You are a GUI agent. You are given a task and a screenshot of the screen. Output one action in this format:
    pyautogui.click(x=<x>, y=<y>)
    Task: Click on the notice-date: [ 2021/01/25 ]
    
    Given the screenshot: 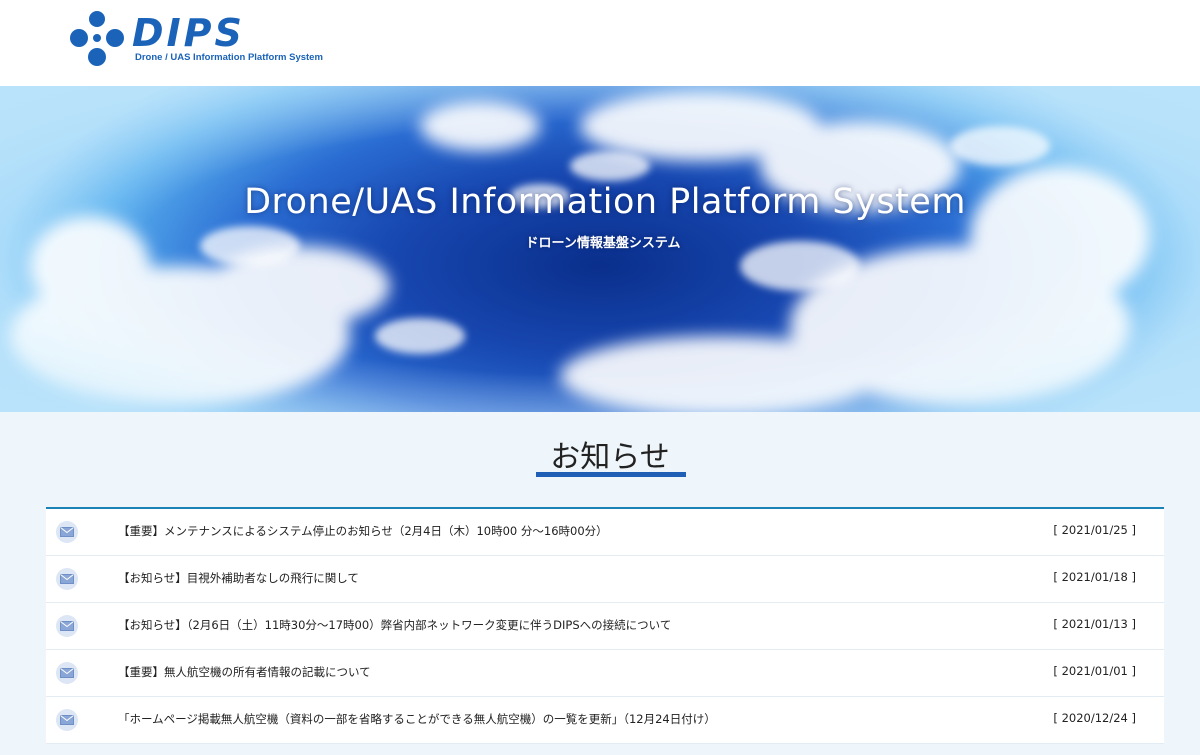 What is the action you would take?
    pyautogui.click(x=1094, y=530)
    